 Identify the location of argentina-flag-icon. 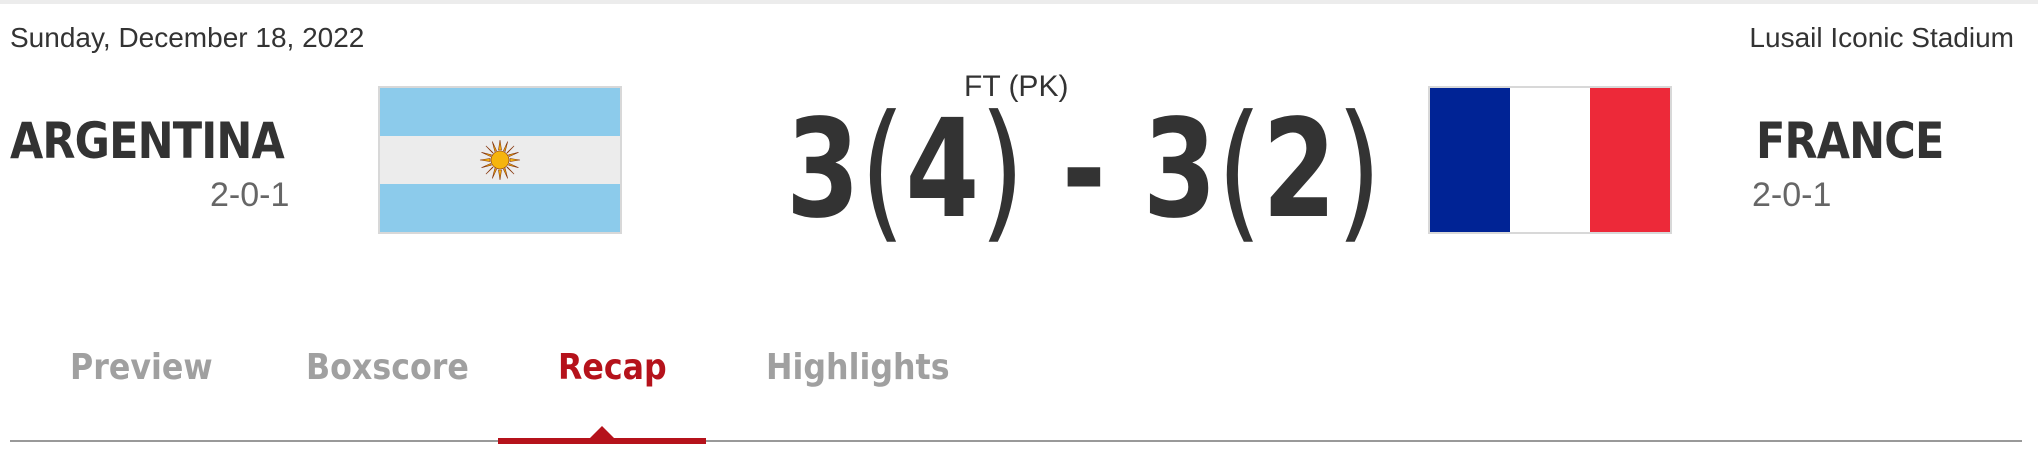
(500, 160).